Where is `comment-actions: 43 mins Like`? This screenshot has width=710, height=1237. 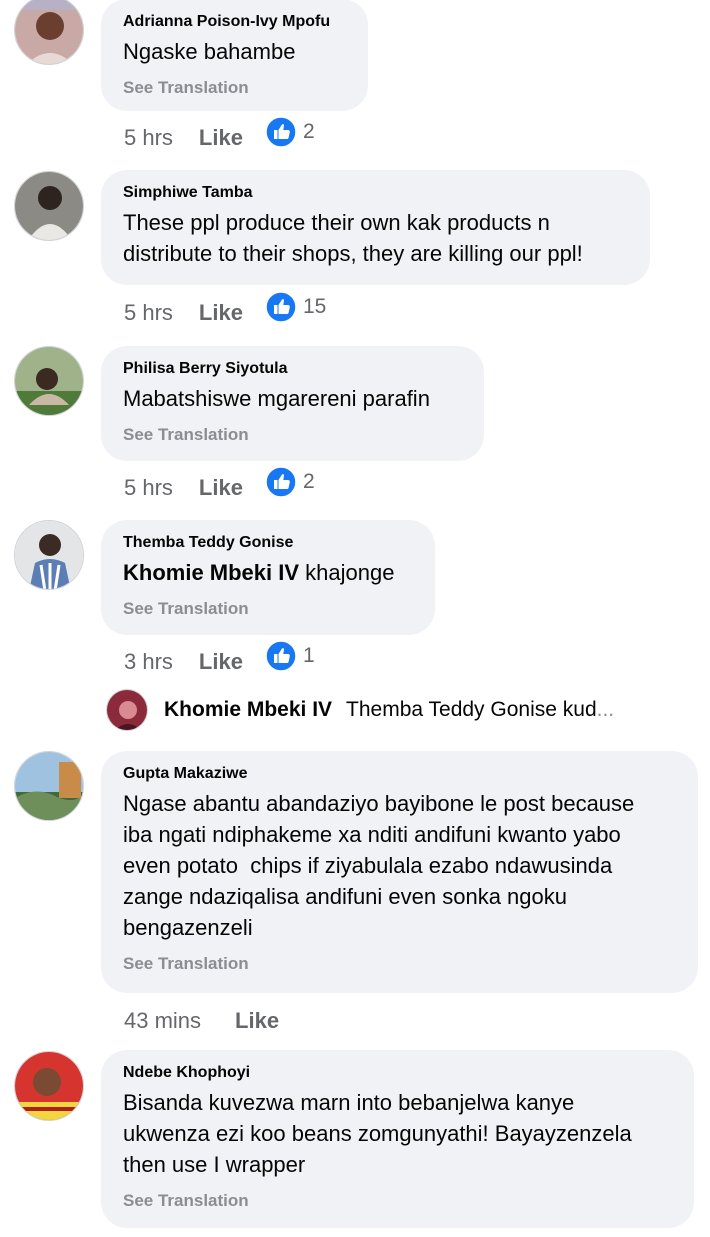 comment-actions: 43 mins Like is located at coordinates (201, 1021).